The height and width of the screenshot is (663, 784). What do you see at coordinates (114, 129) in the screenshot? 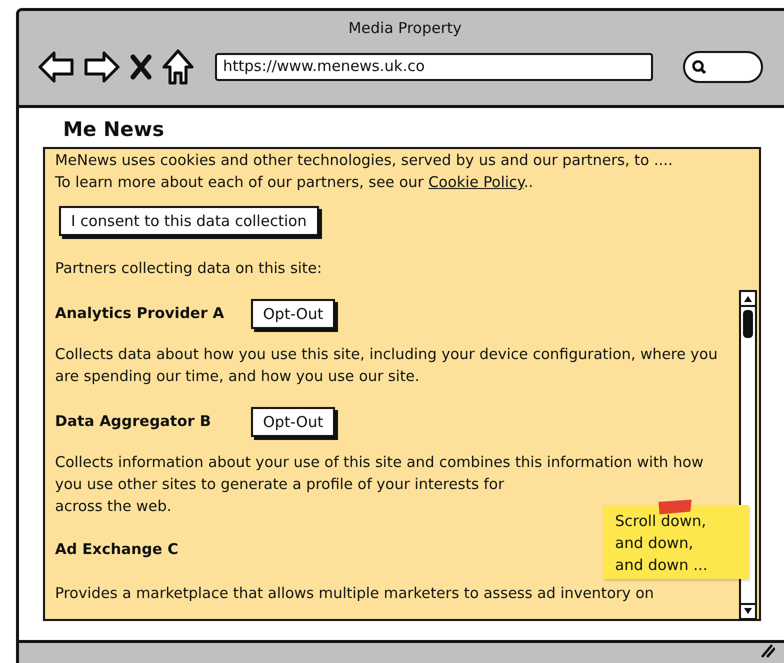
I see `site-heading: Me News` at bounding box center [114, 129].